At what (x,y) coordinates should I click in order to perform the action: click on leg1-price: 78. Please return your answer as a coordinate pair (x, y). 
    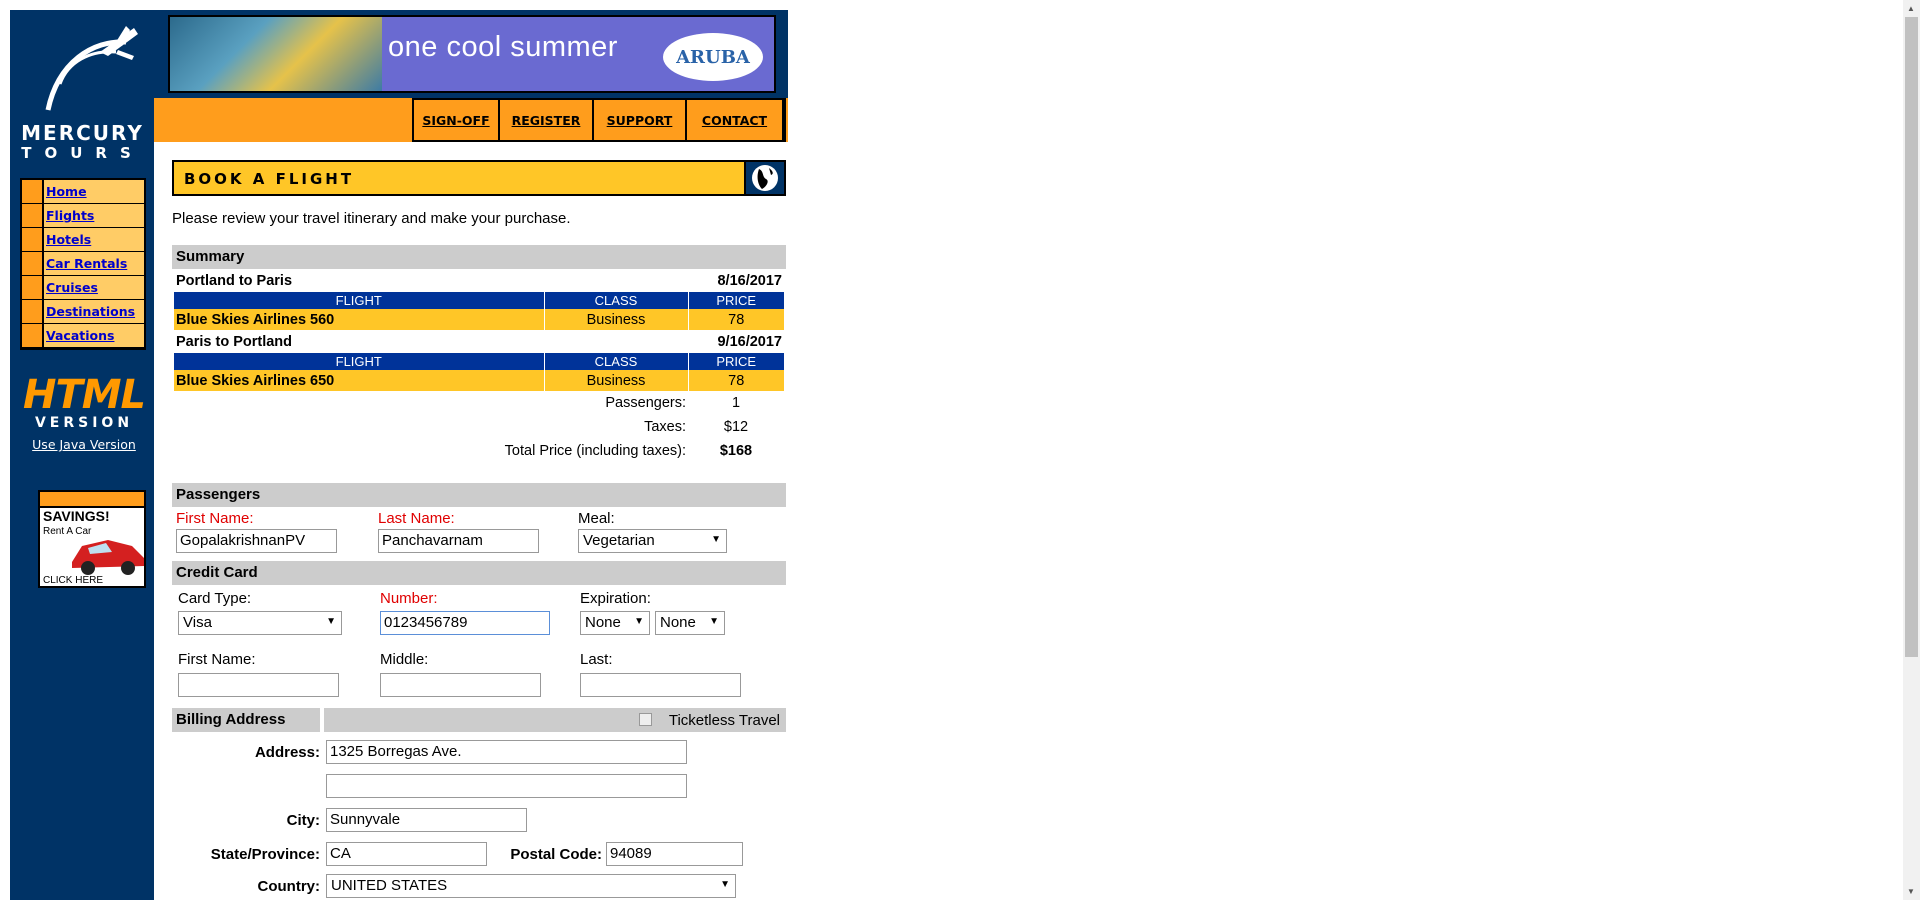
    Looking at the image, I should click on (735, 319).